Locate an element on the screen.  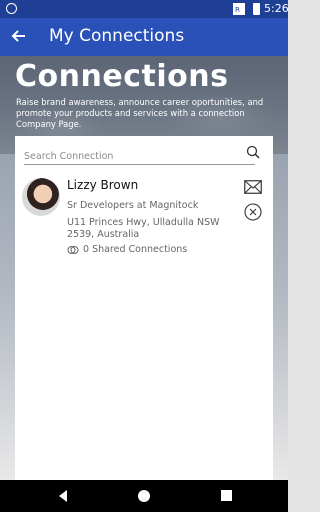
status-bar: R 5:26 is located at coordinates (144, 9).